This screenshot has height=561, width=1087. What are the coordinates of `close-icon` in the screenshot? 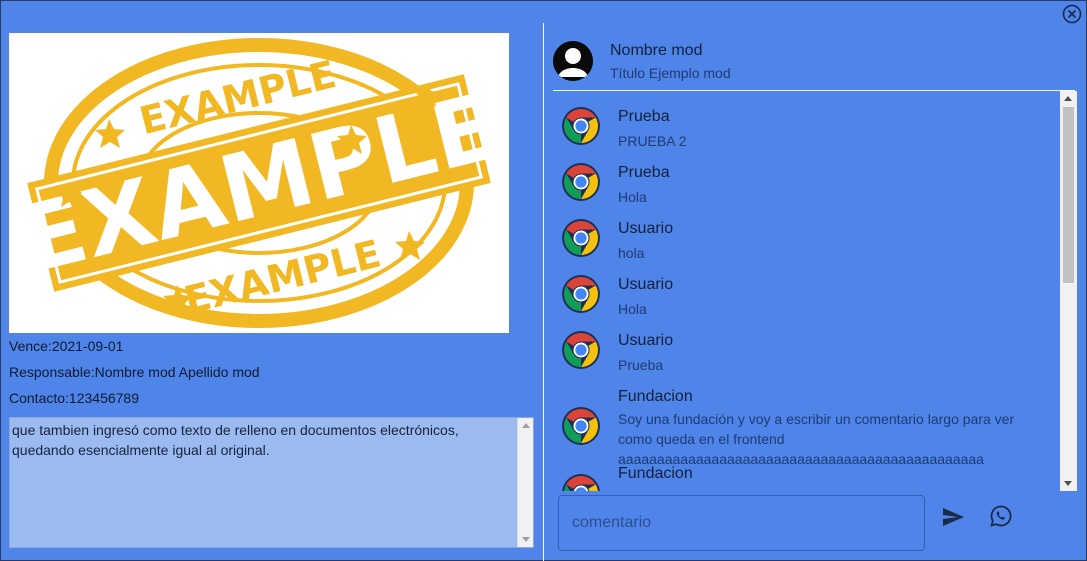 It's located at (1072, 14).